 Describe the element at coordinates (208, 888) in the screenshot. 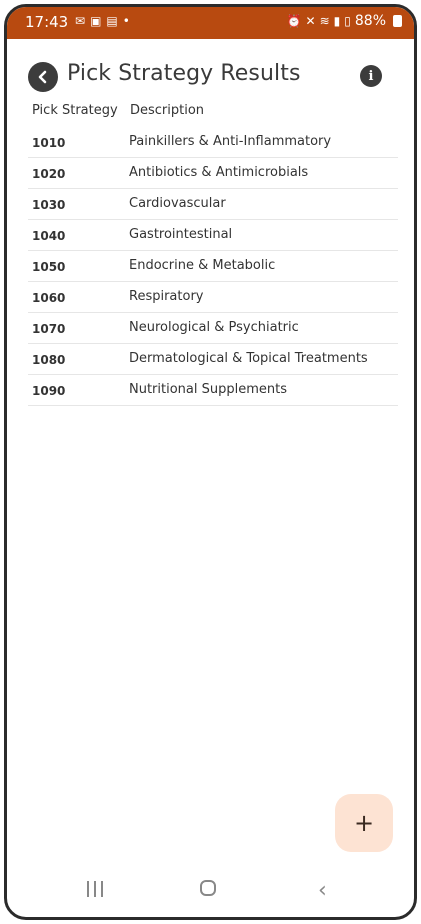

I see `home-button` at that location.